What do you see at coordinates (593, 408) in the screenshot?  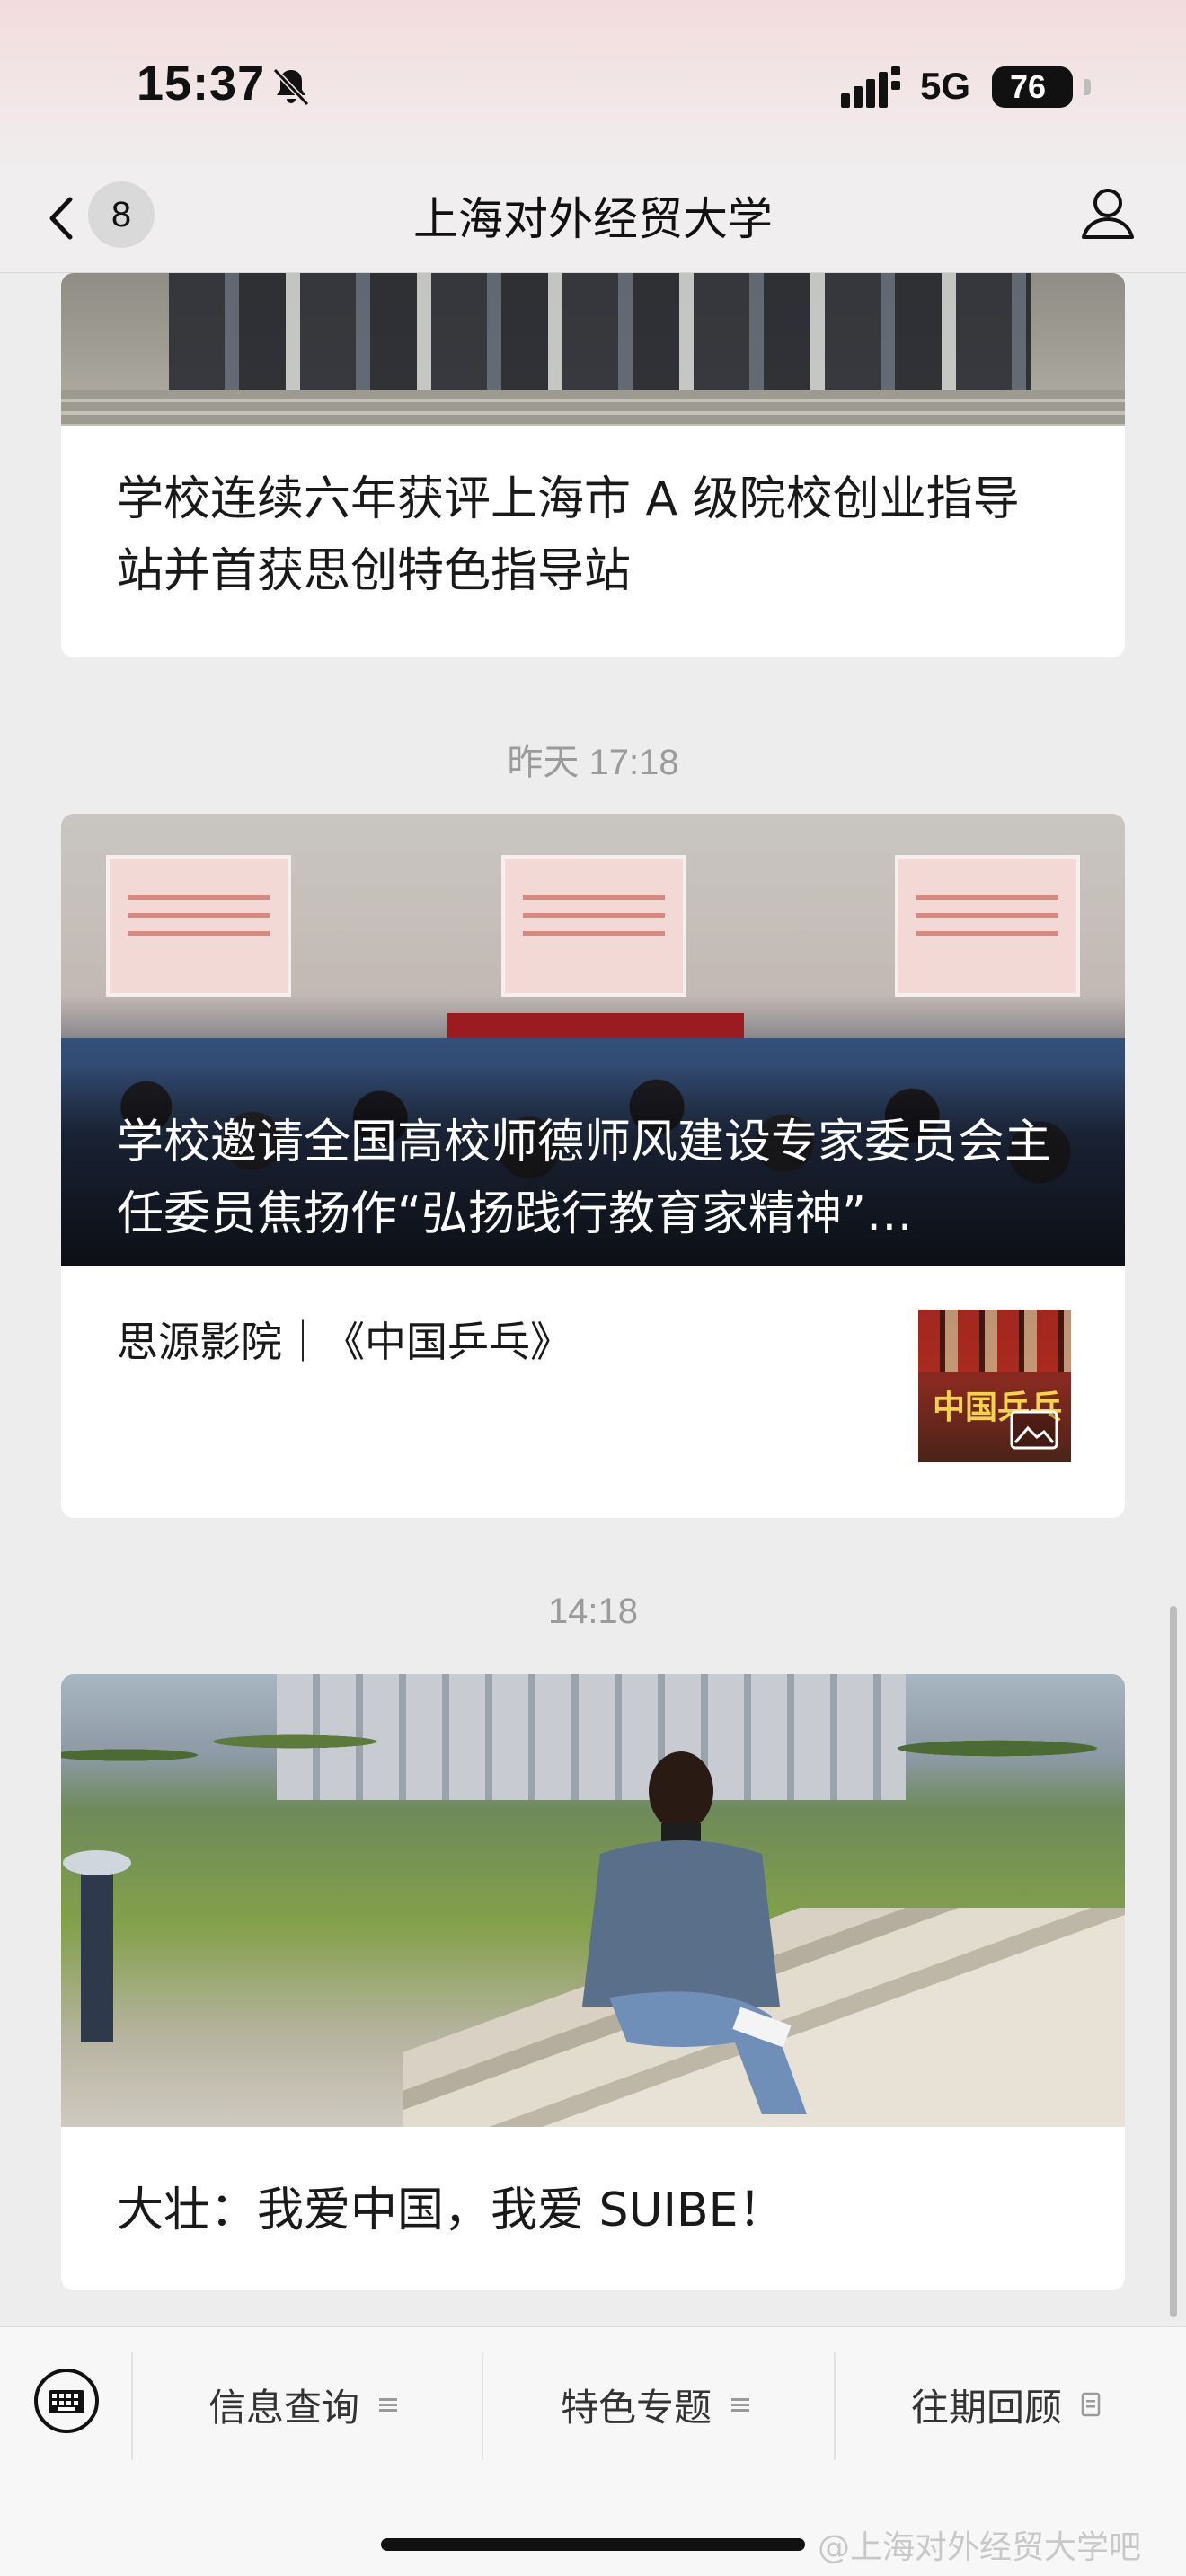 I see `group-photo-stairs` at bounding box center [593, 408].